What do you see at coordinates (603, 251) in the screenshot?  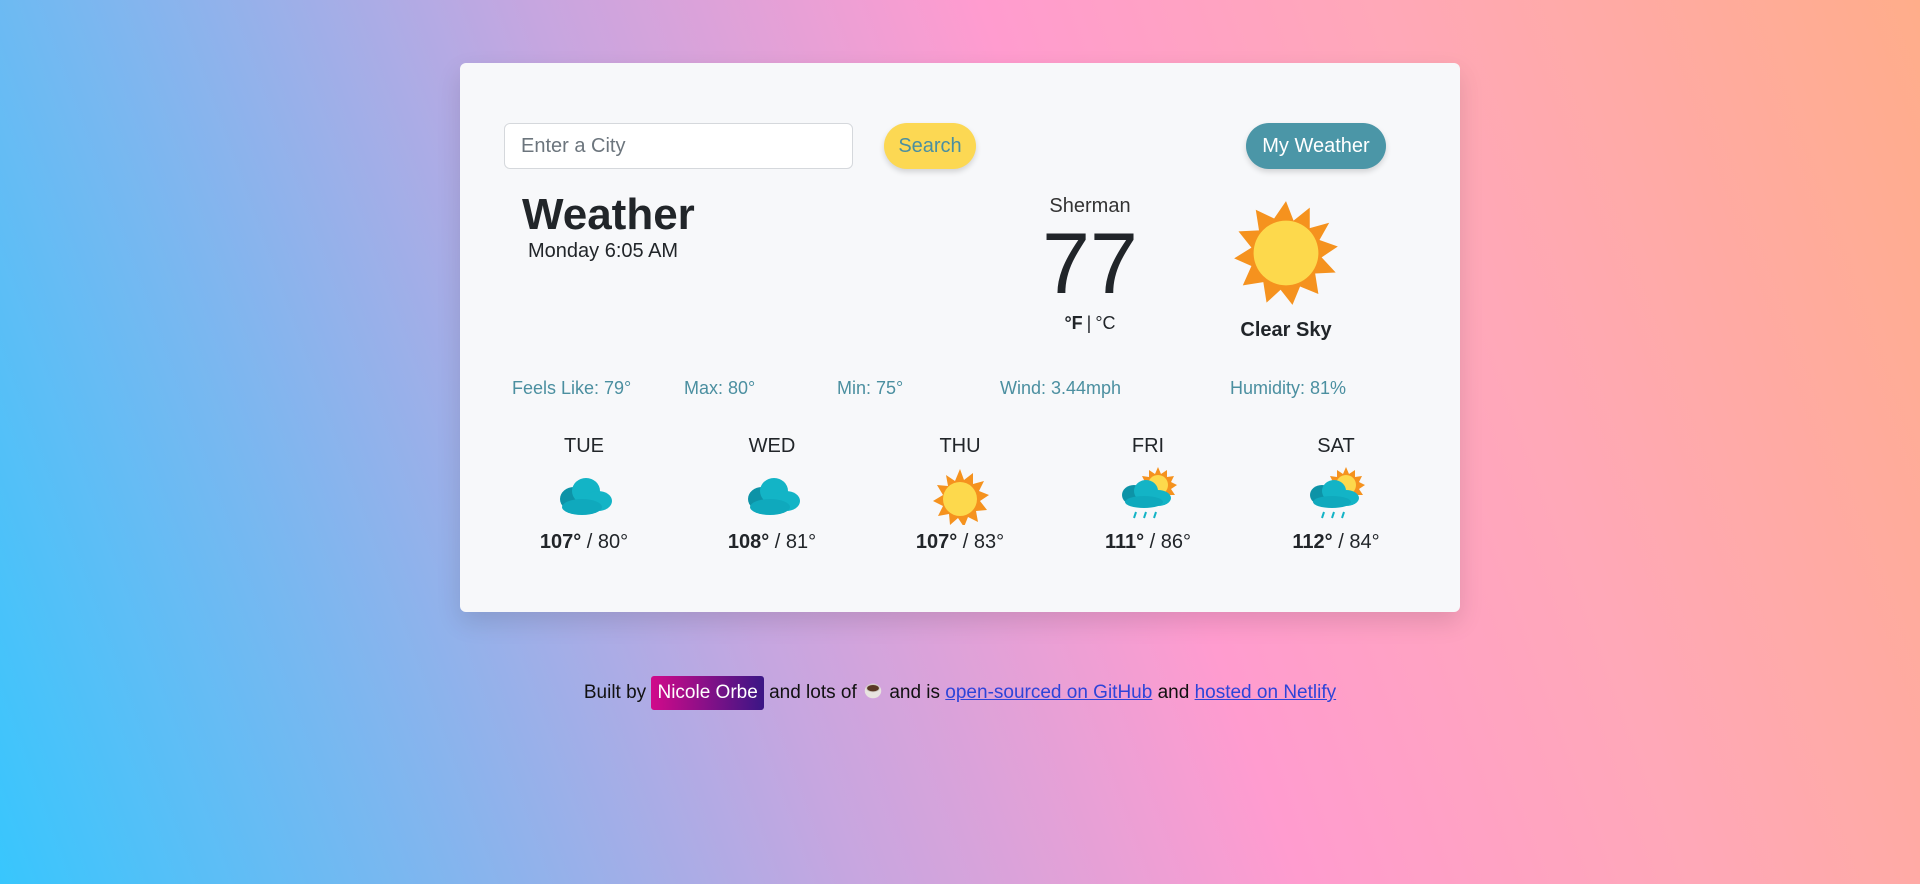 I see `current-date: Monday 6:05 AM` at bounding box center [603, 251].